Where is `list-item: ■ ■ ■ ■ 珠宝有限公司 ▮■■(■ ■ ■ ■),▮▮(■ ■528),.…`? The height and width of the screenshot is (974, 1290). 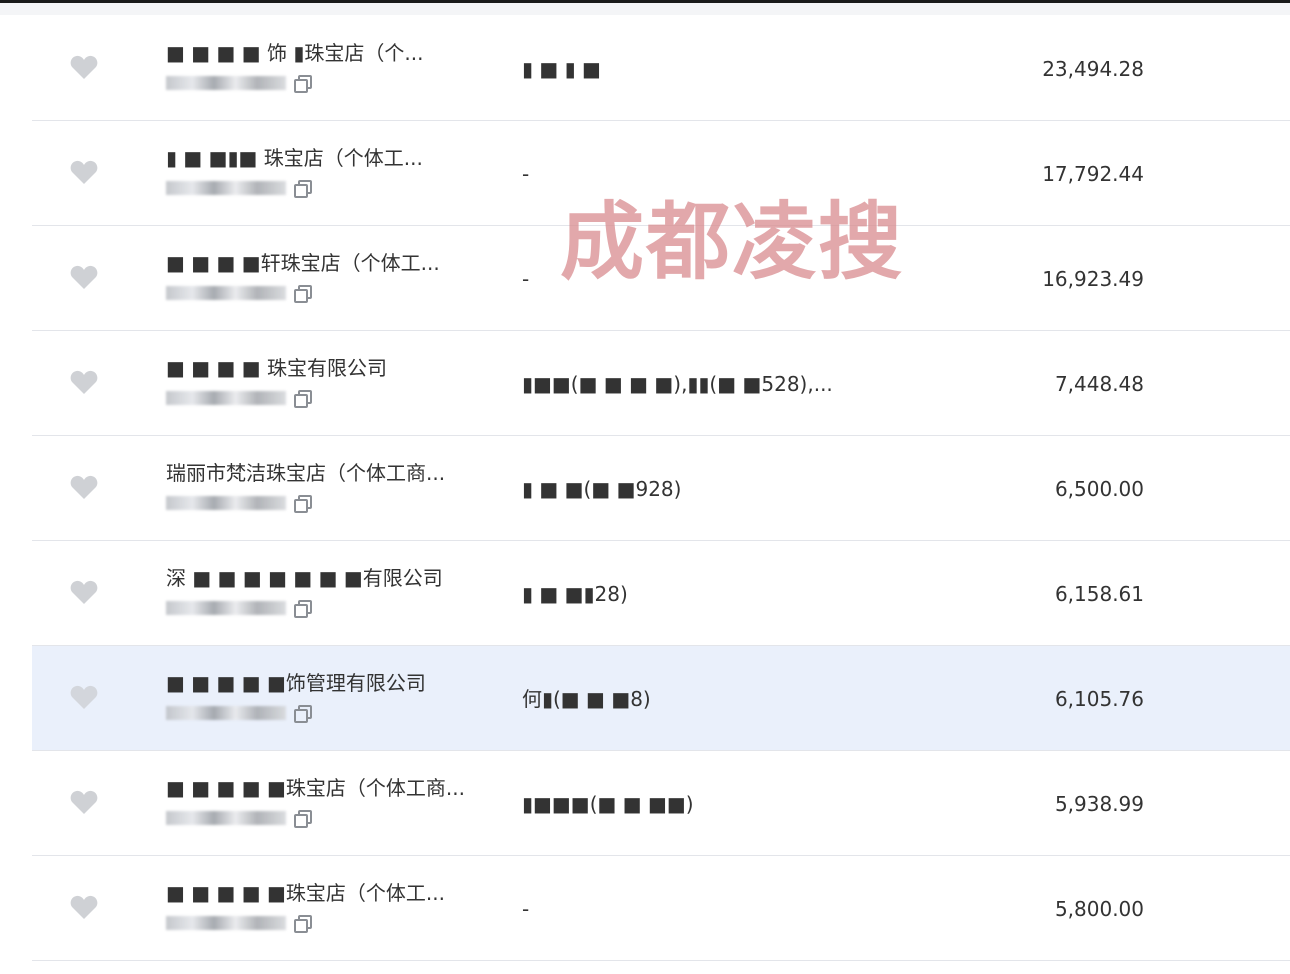 list-item: ■ ■ ■ ■ 珠宝有限公司 ▮■■(■ ■ ■ ■),▮▮(■ ■528),.… is located at coordinates (661, 383).